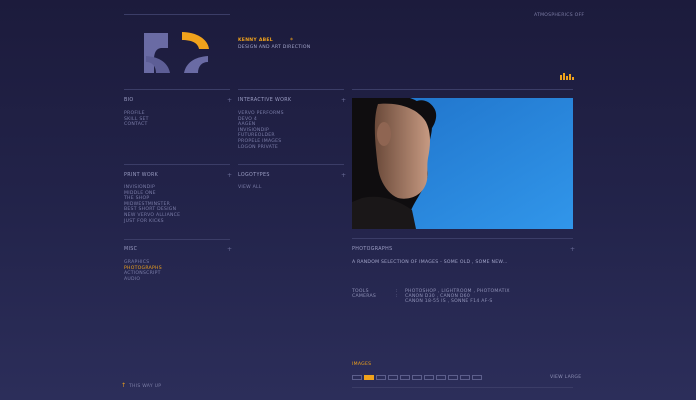 Image resolution: width=696 pixels, height=400 pixels. Describe the element at coordinates (291, 40) in the screenshot. I see `name-asterisk: *` at that location.